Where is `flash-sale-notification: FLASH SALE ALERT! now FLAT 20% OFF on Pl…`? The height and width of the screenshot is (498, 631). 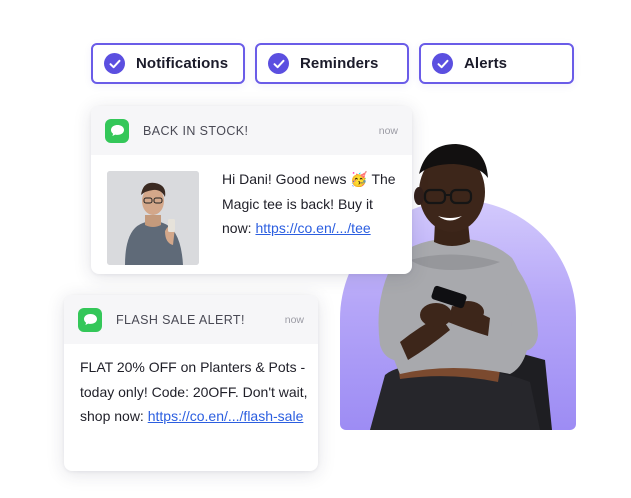 flash-sale-notification: FLASH SALE ALERT! now FLAT 20% OFF on Pl… is located at coordinates (191, 383).